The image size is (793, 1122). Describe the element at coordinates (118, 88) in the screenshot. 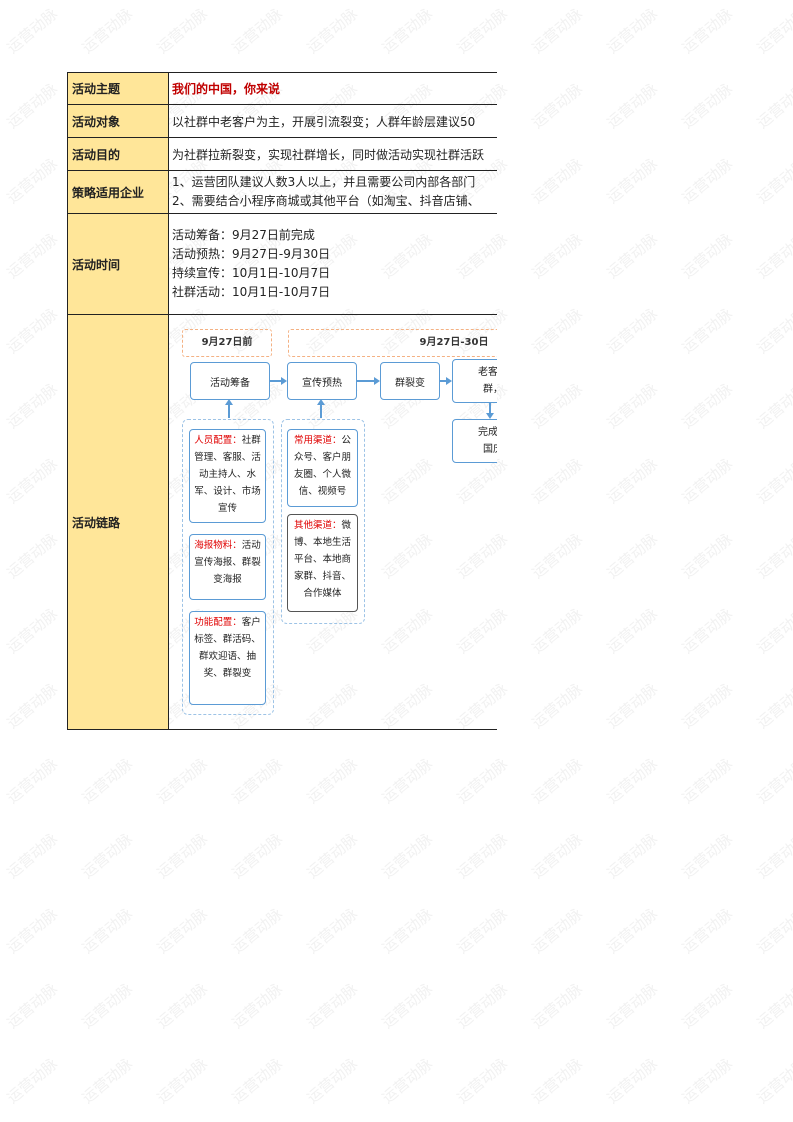

I see `label-theme: 活动主题` at that location.